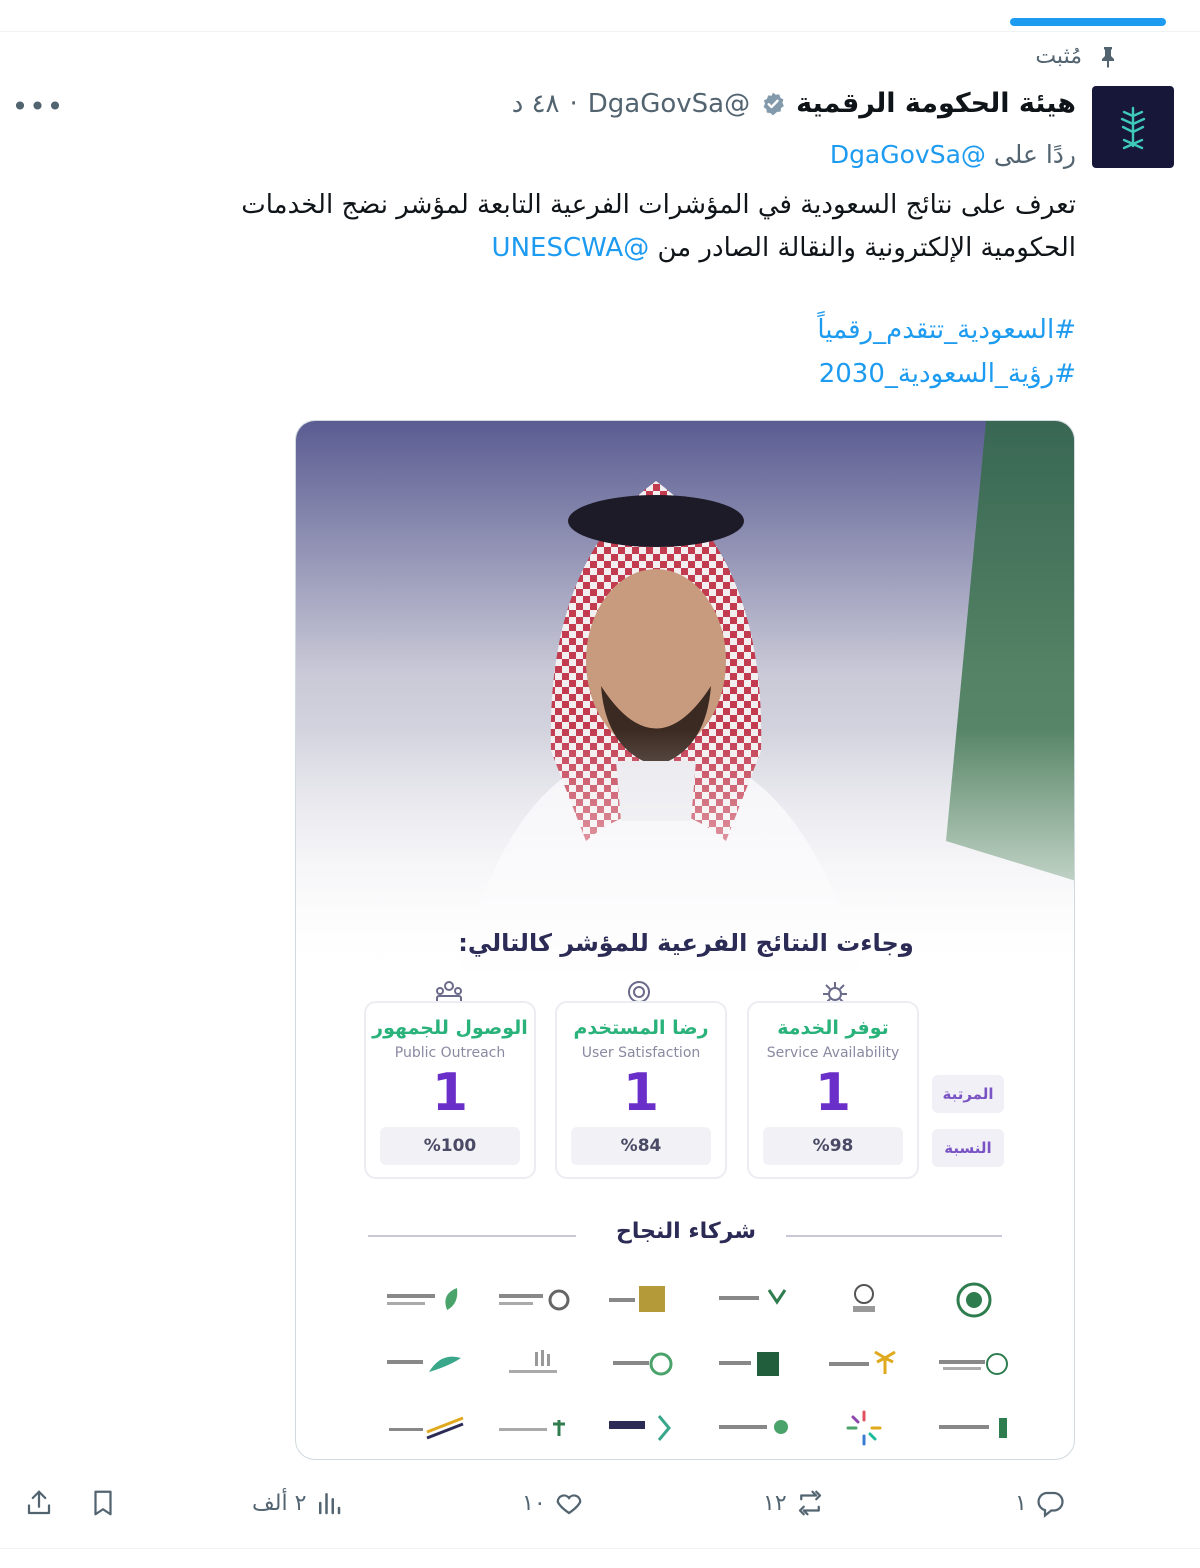 This screenshot has width=1200, height=1568. Describe the element at coordinates (773, 104) in the screenshot. I see `verified-badge-icon` at that location.